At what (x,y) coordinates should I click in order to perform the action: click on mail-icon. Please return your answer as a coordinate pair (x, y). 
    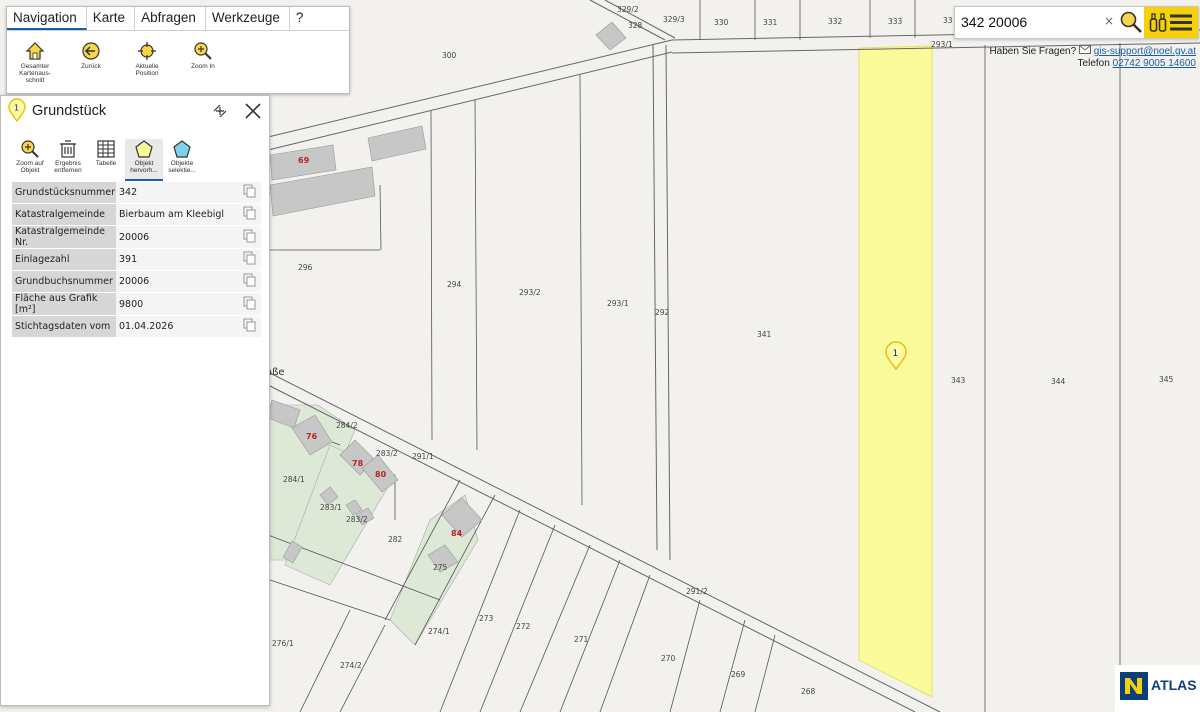
    Looking at the image, I should click on (1084, 49).